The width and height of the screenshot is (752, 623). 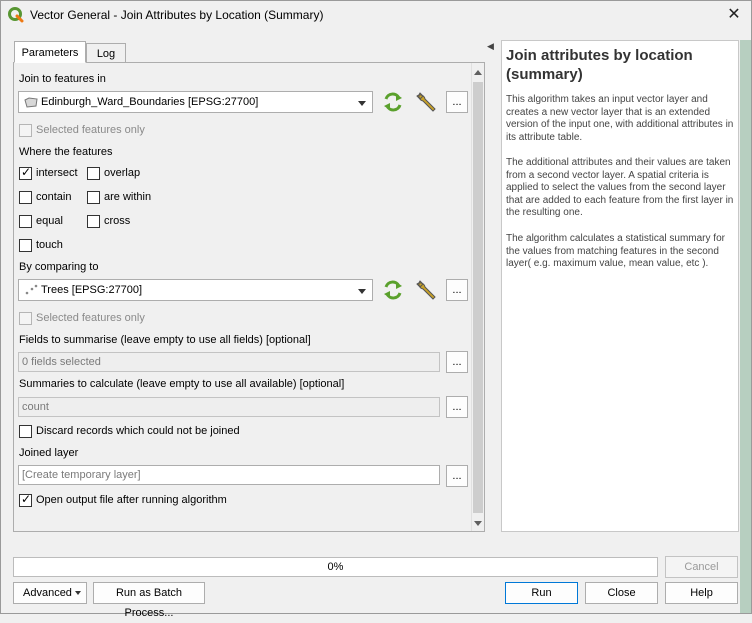 I want to click on are-within-checkbox, so click(x=93, y=197).